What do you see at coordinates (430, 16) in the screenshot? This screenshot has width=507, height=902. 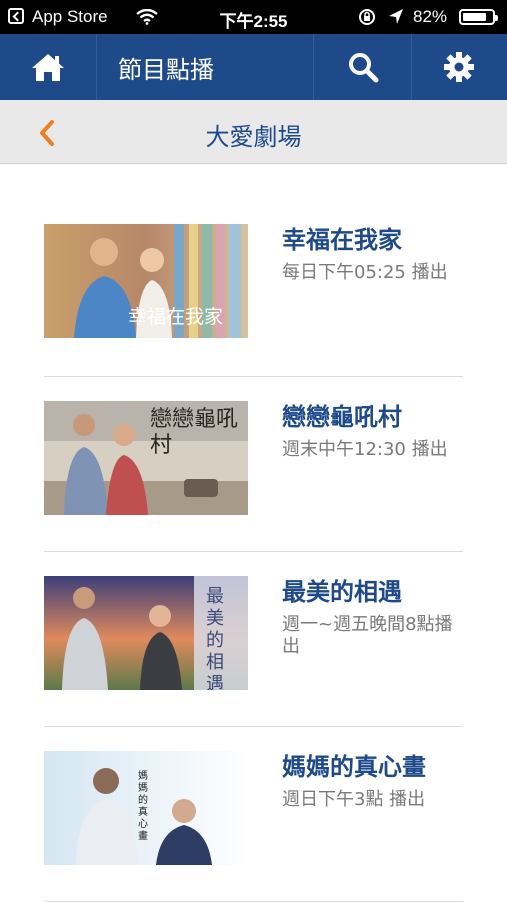 I see `battery-percent: 82%` at bounding box center [430, 16].